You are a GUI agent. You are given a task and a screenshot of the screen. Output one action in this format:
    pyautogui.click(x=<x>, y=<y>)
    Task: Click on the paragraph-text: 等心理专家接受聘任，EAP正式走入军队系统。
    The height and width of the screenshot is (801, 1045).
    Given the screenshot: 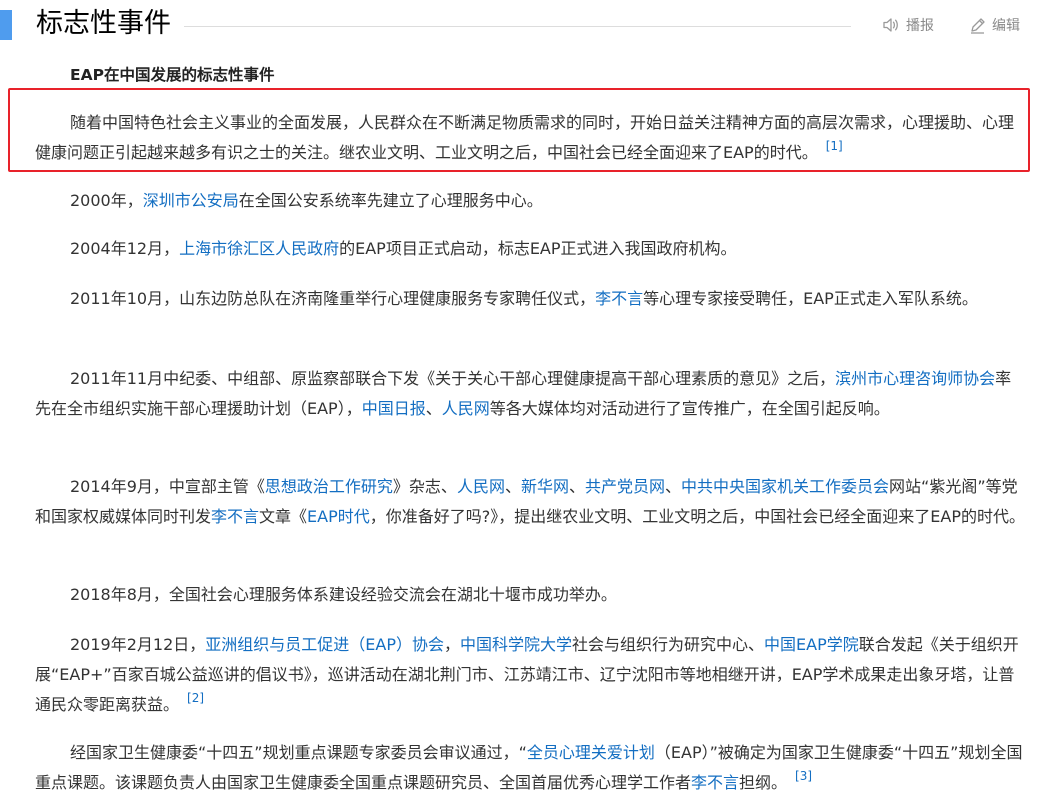 What is the action you would take?
    pyautogui.click(x=810, y=298)
    